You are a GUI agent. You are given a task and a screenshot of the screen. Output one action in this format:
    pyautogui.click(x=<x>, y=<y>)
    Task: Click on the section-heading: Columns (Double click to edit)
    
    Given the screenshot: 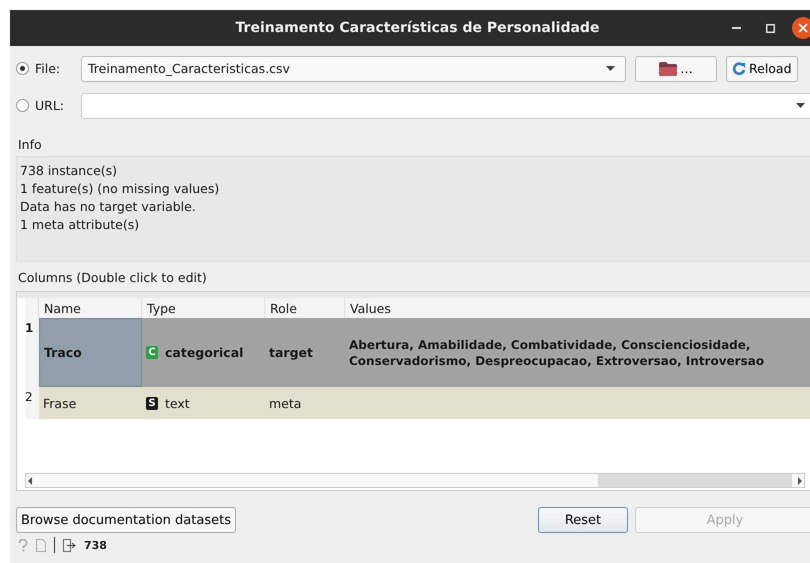 What is the action you would take?
    pyautogui.click(x=112, y=278)
    